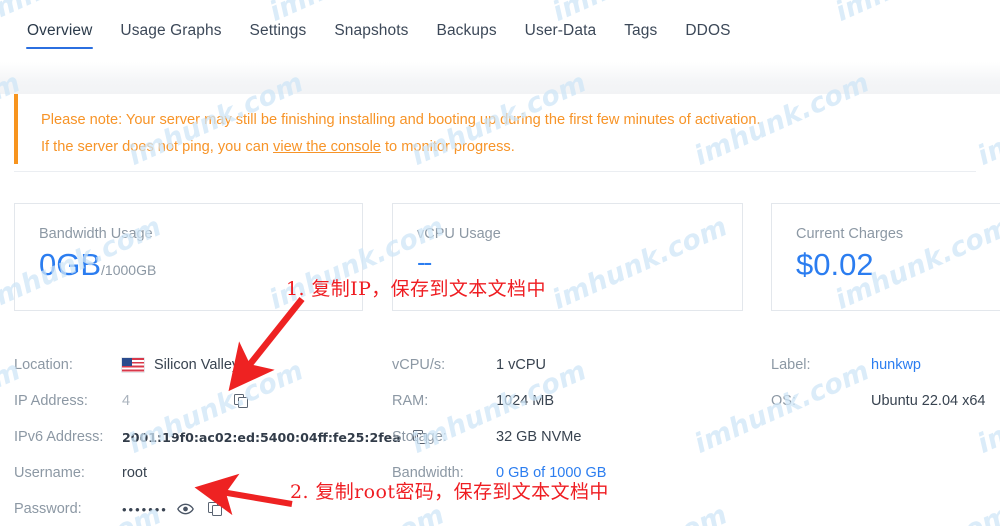  I want to click on detail-value: Ubuntu 22.04 x64, so click(928, 401).